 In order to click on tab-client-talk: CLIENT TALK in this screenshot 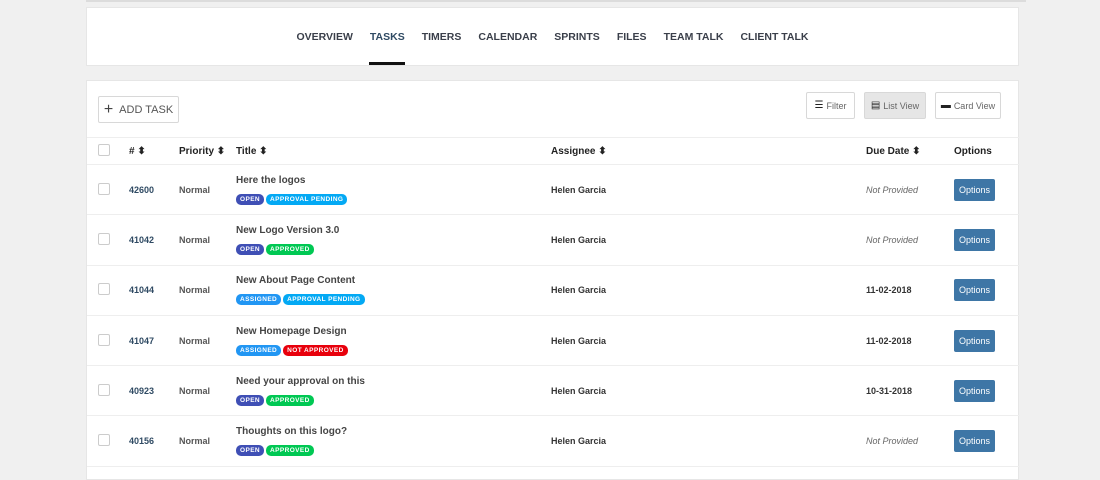, I will do `click(774, 36)`.